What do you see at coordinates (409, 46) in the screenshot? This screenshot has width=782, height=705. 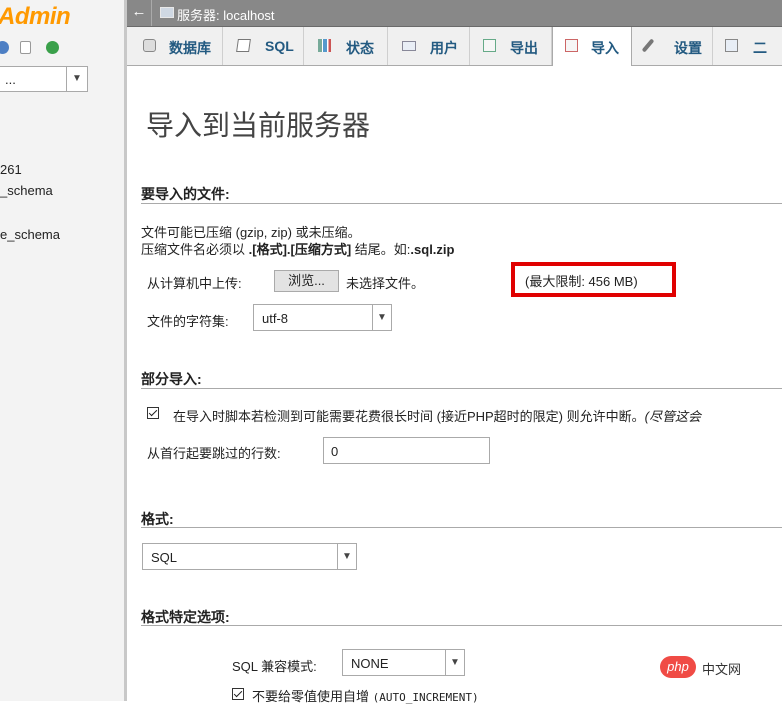 I see `users-icon` at bounding box center [409, 46].